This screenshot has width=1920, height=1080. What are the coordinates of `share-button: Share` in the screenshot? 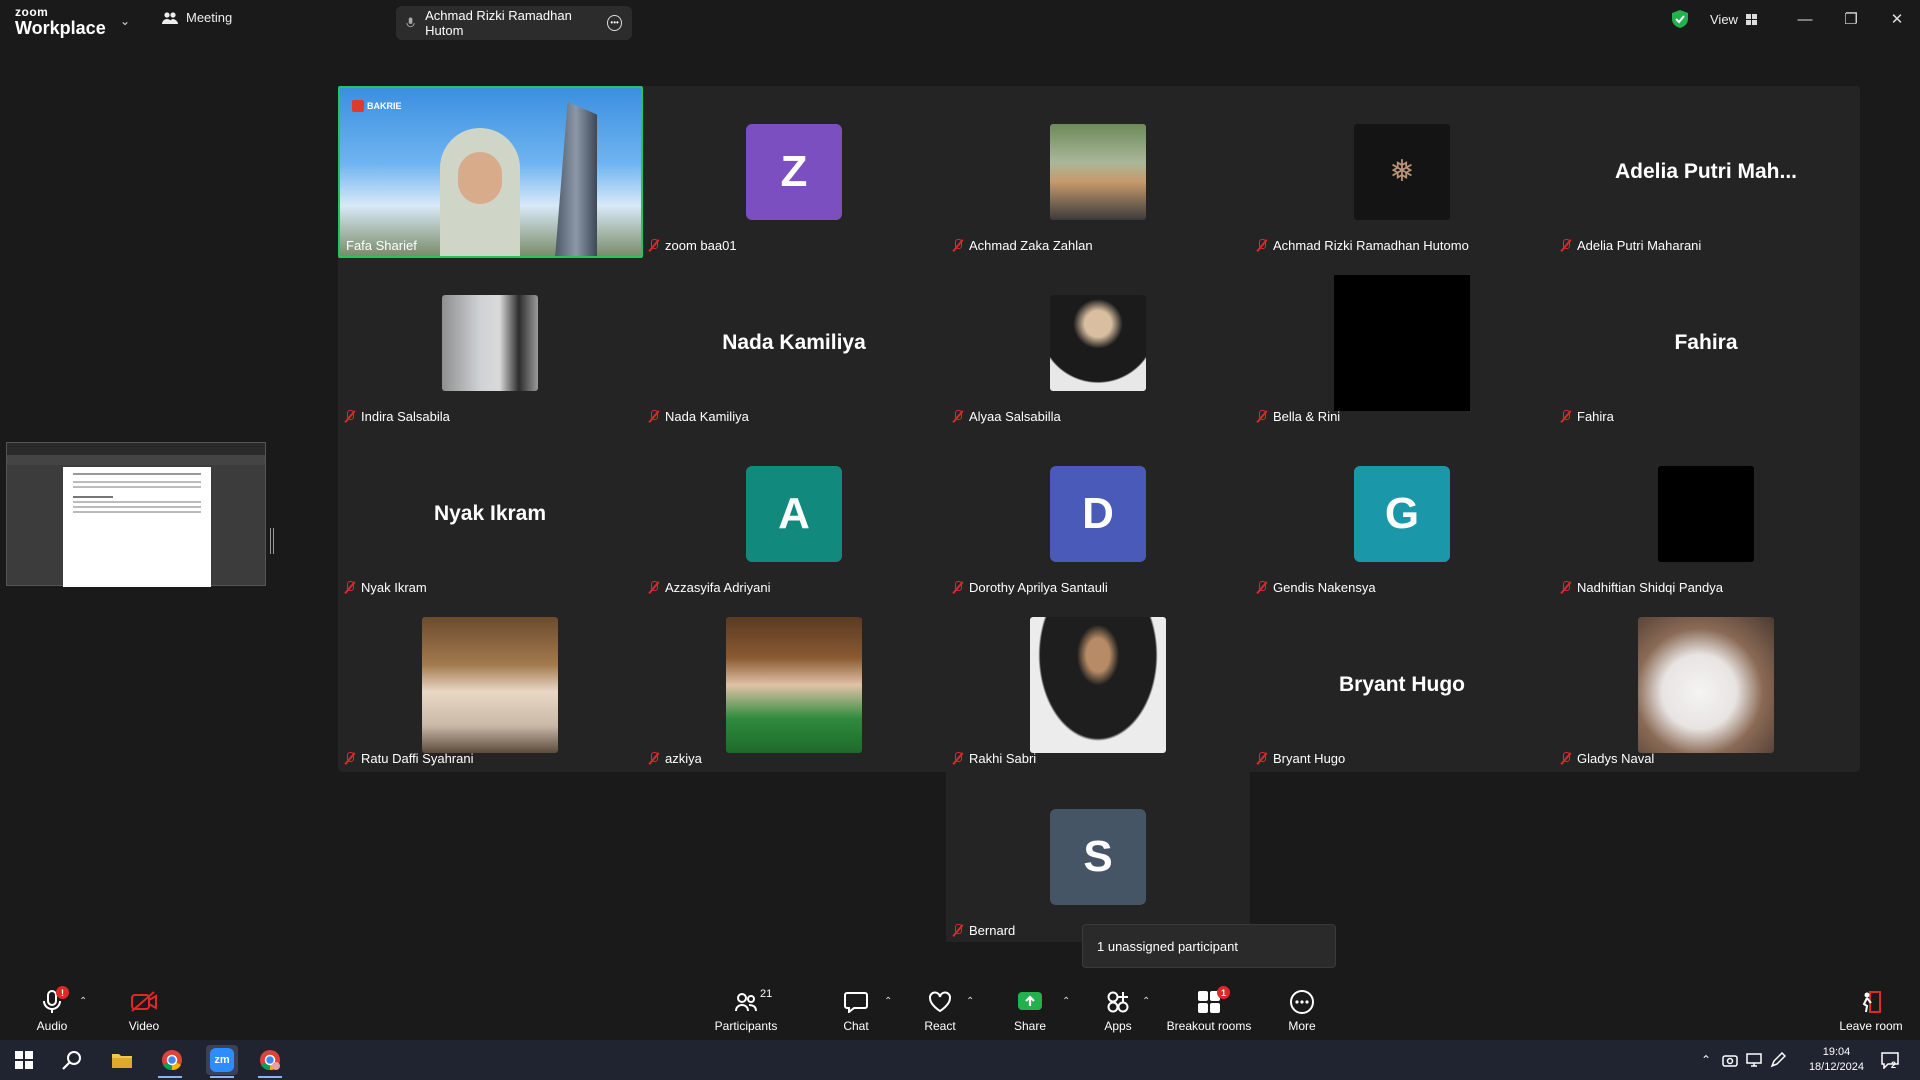 It's located at (1030, 1010).